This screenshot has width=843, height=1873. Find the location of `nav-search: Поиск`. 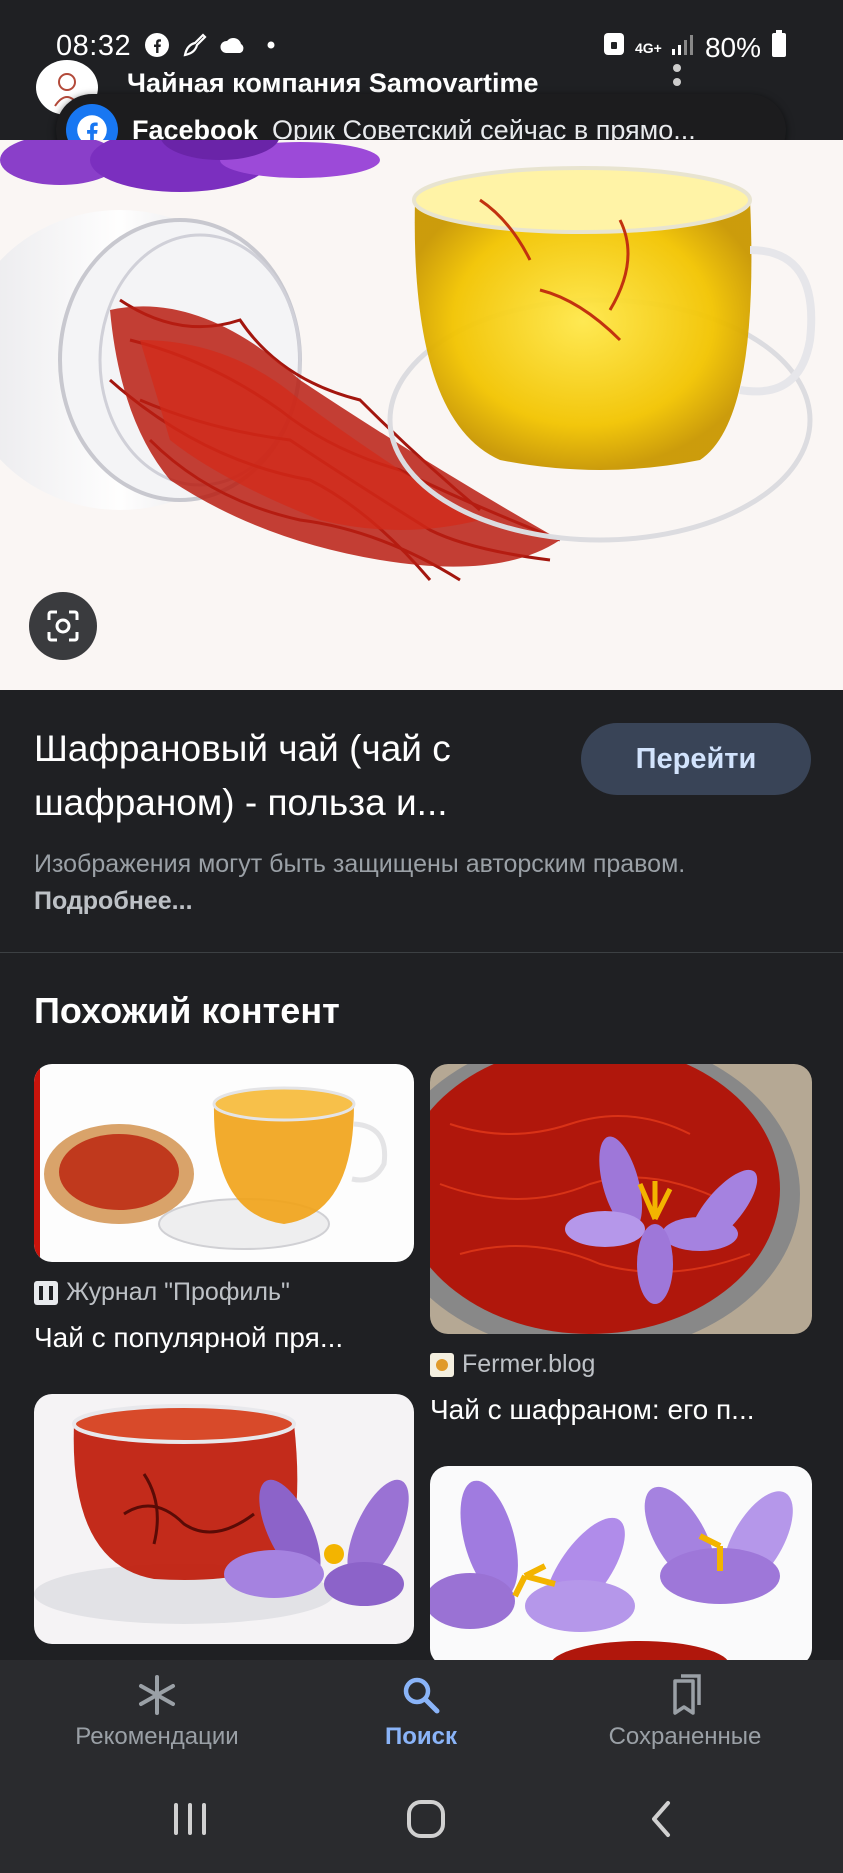

nav-search: Поиск is located at coordinates (421, 1712).